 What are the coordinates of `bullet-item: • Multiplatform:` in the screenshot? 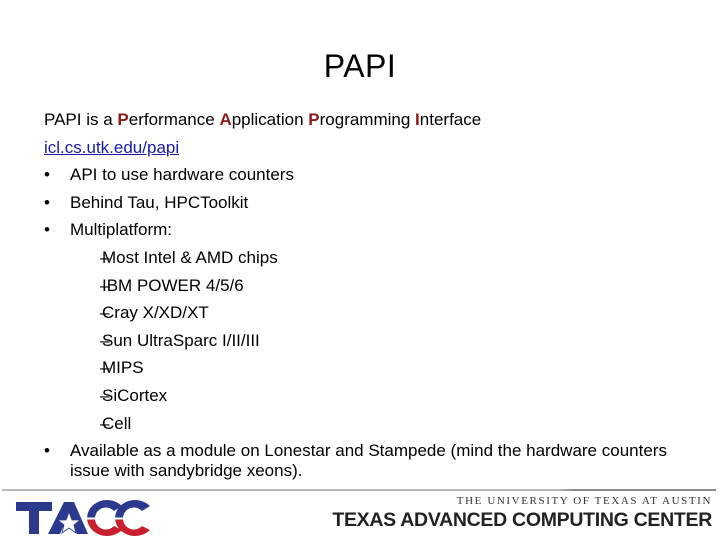 It's located at (369, 230).